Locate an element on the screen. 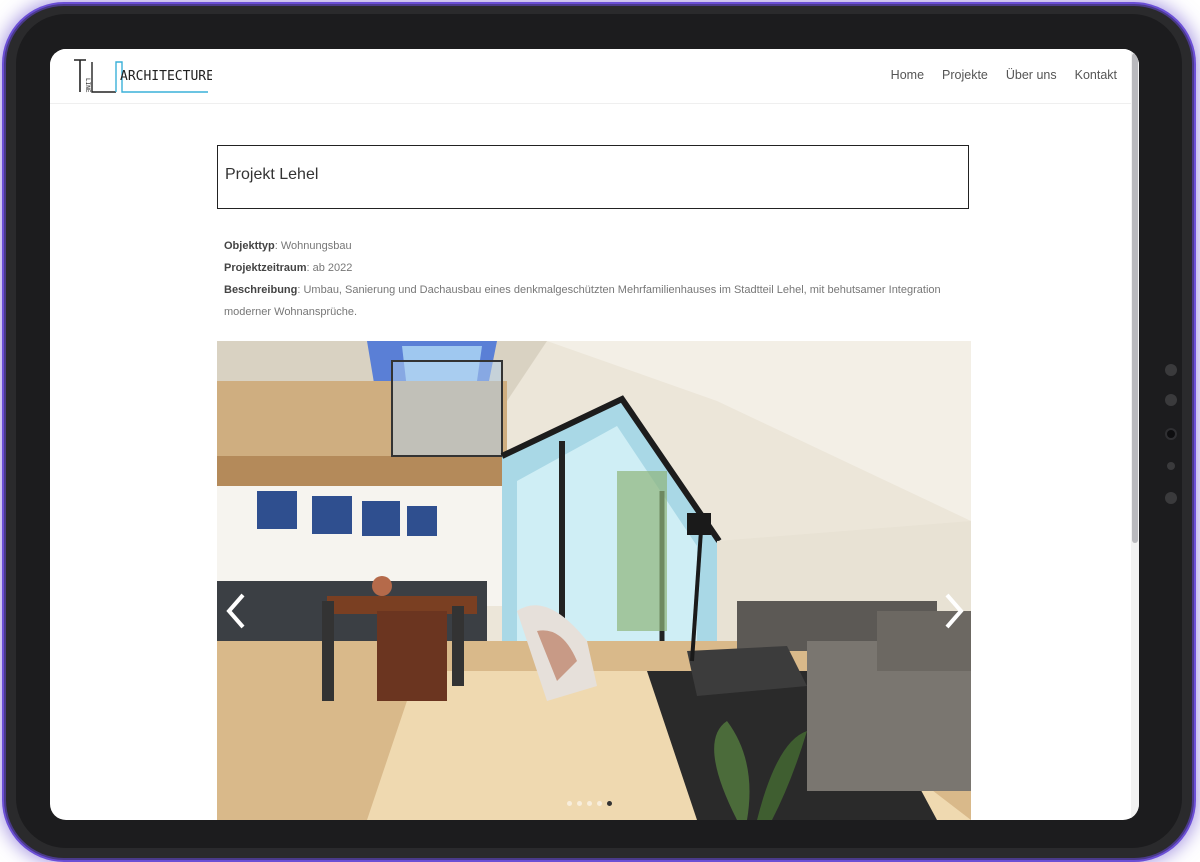 This screenshot has height=862, width=1200. nav-home: Home is located at coordinates (907, 75).